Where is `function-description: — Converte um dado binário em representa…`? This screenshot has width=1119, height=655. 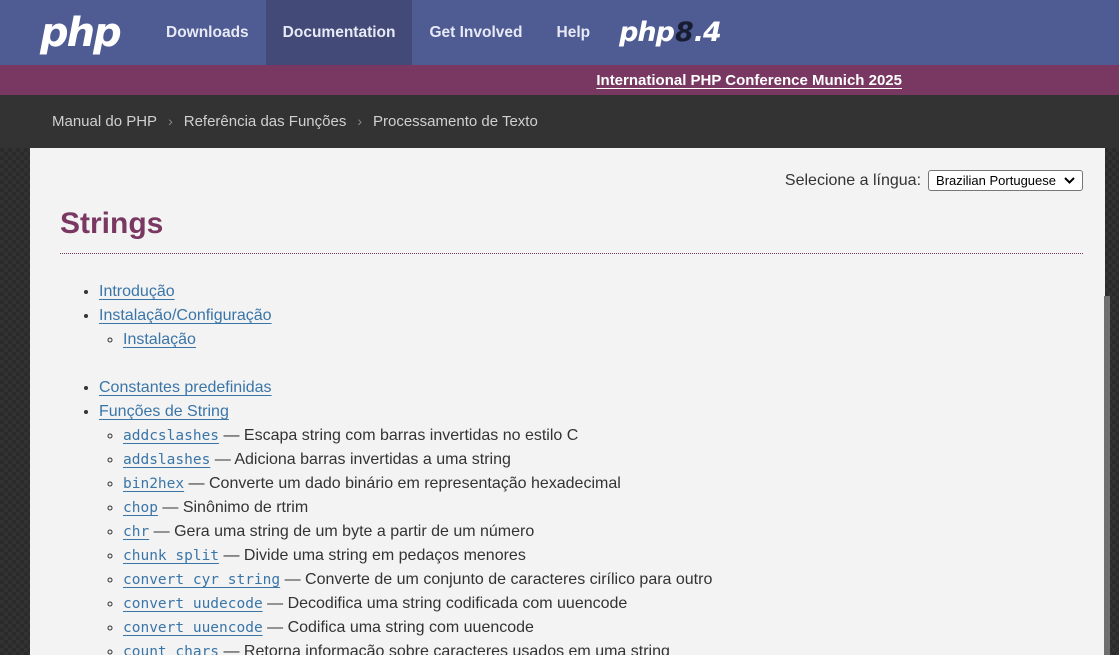 function-description: — Converte um dado binário em representa… is located at coordinates (402, 483).